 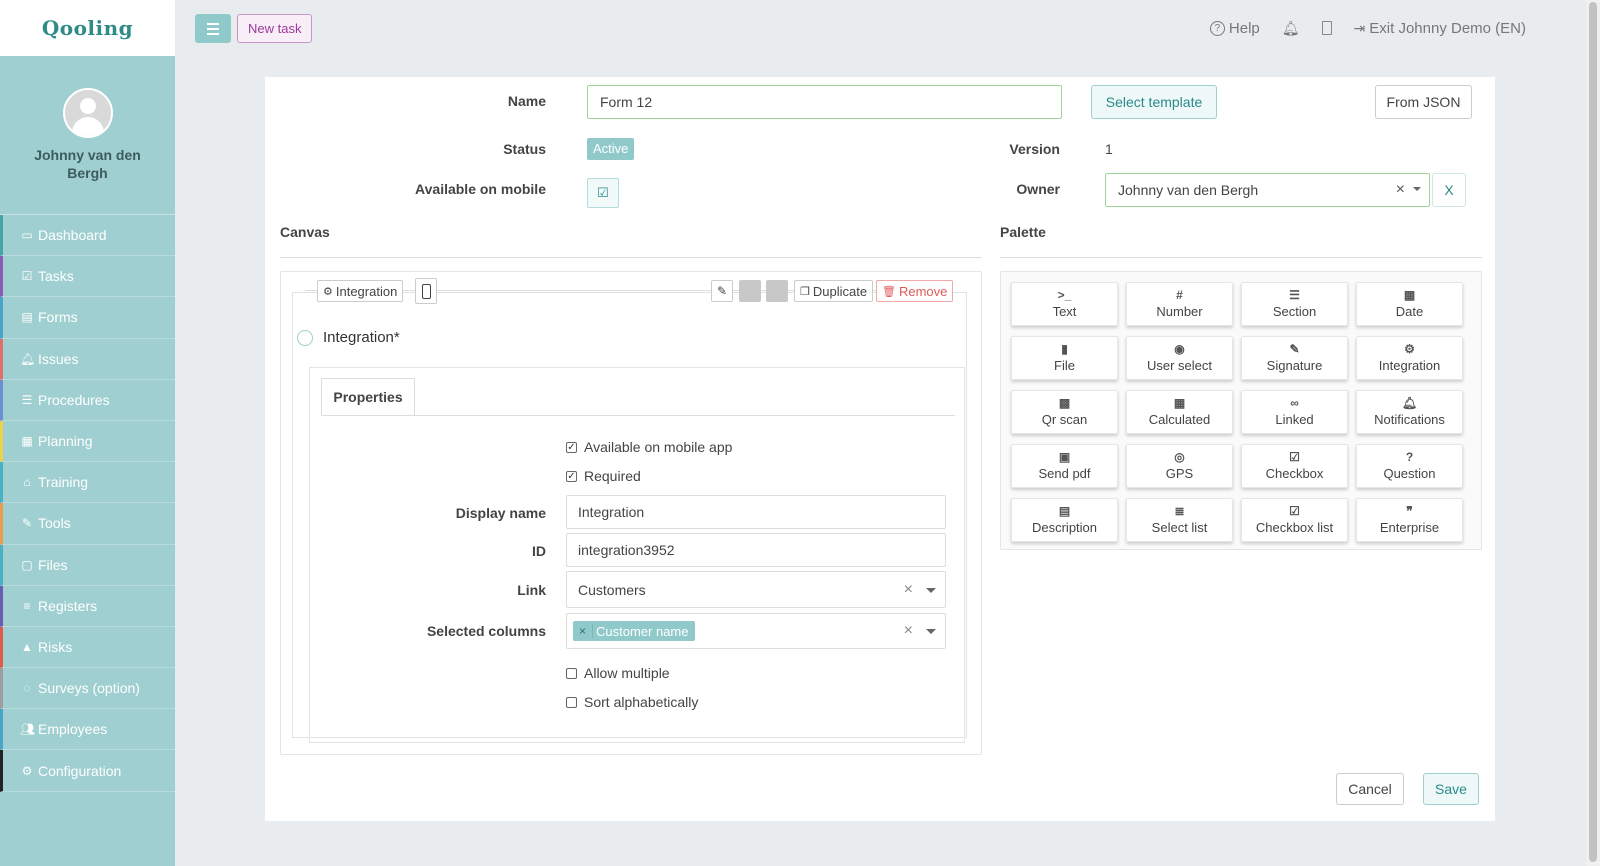 I want to click on palette-item-signature: ✎ Signature, so click(x=1294, y=358).